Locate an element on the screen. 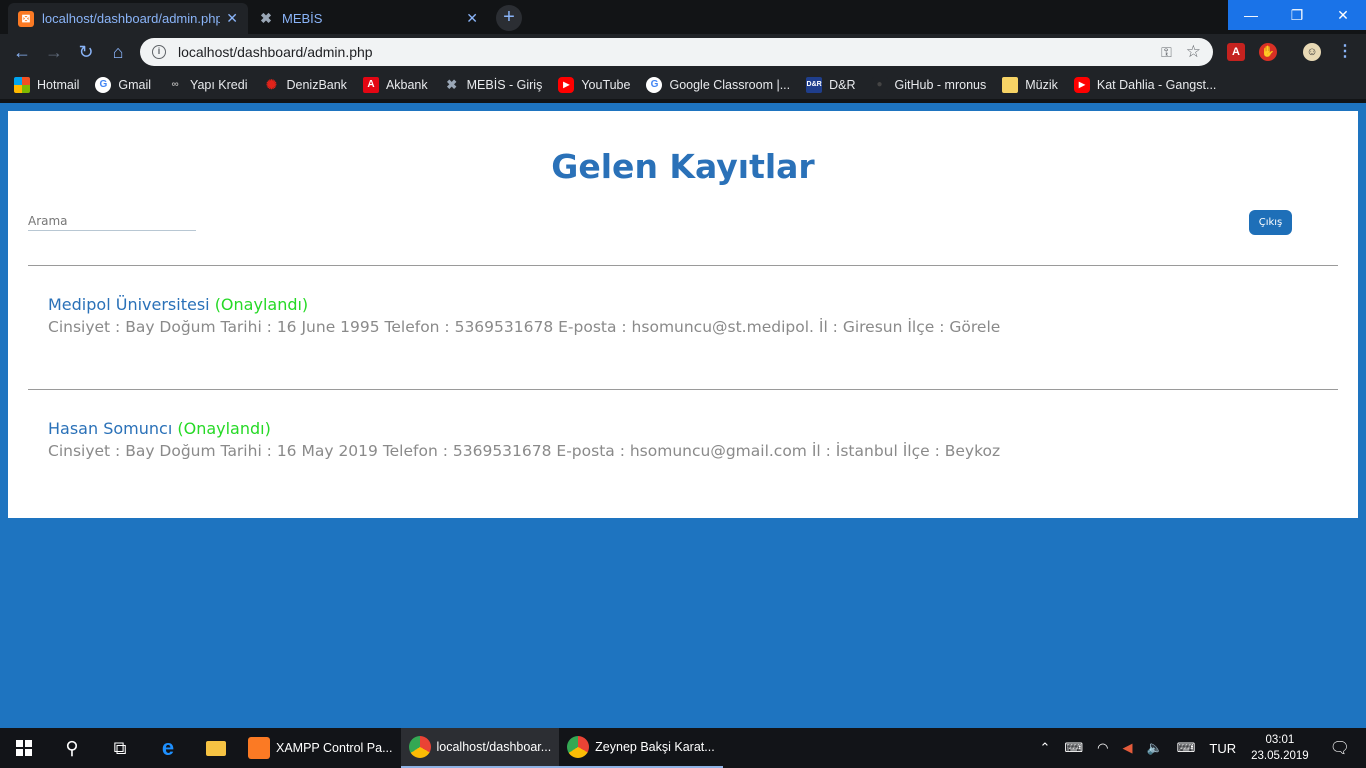 This screenshot has height=768, width=1366. menu-icon: ⋮ is located at coordinates (1345, 52).